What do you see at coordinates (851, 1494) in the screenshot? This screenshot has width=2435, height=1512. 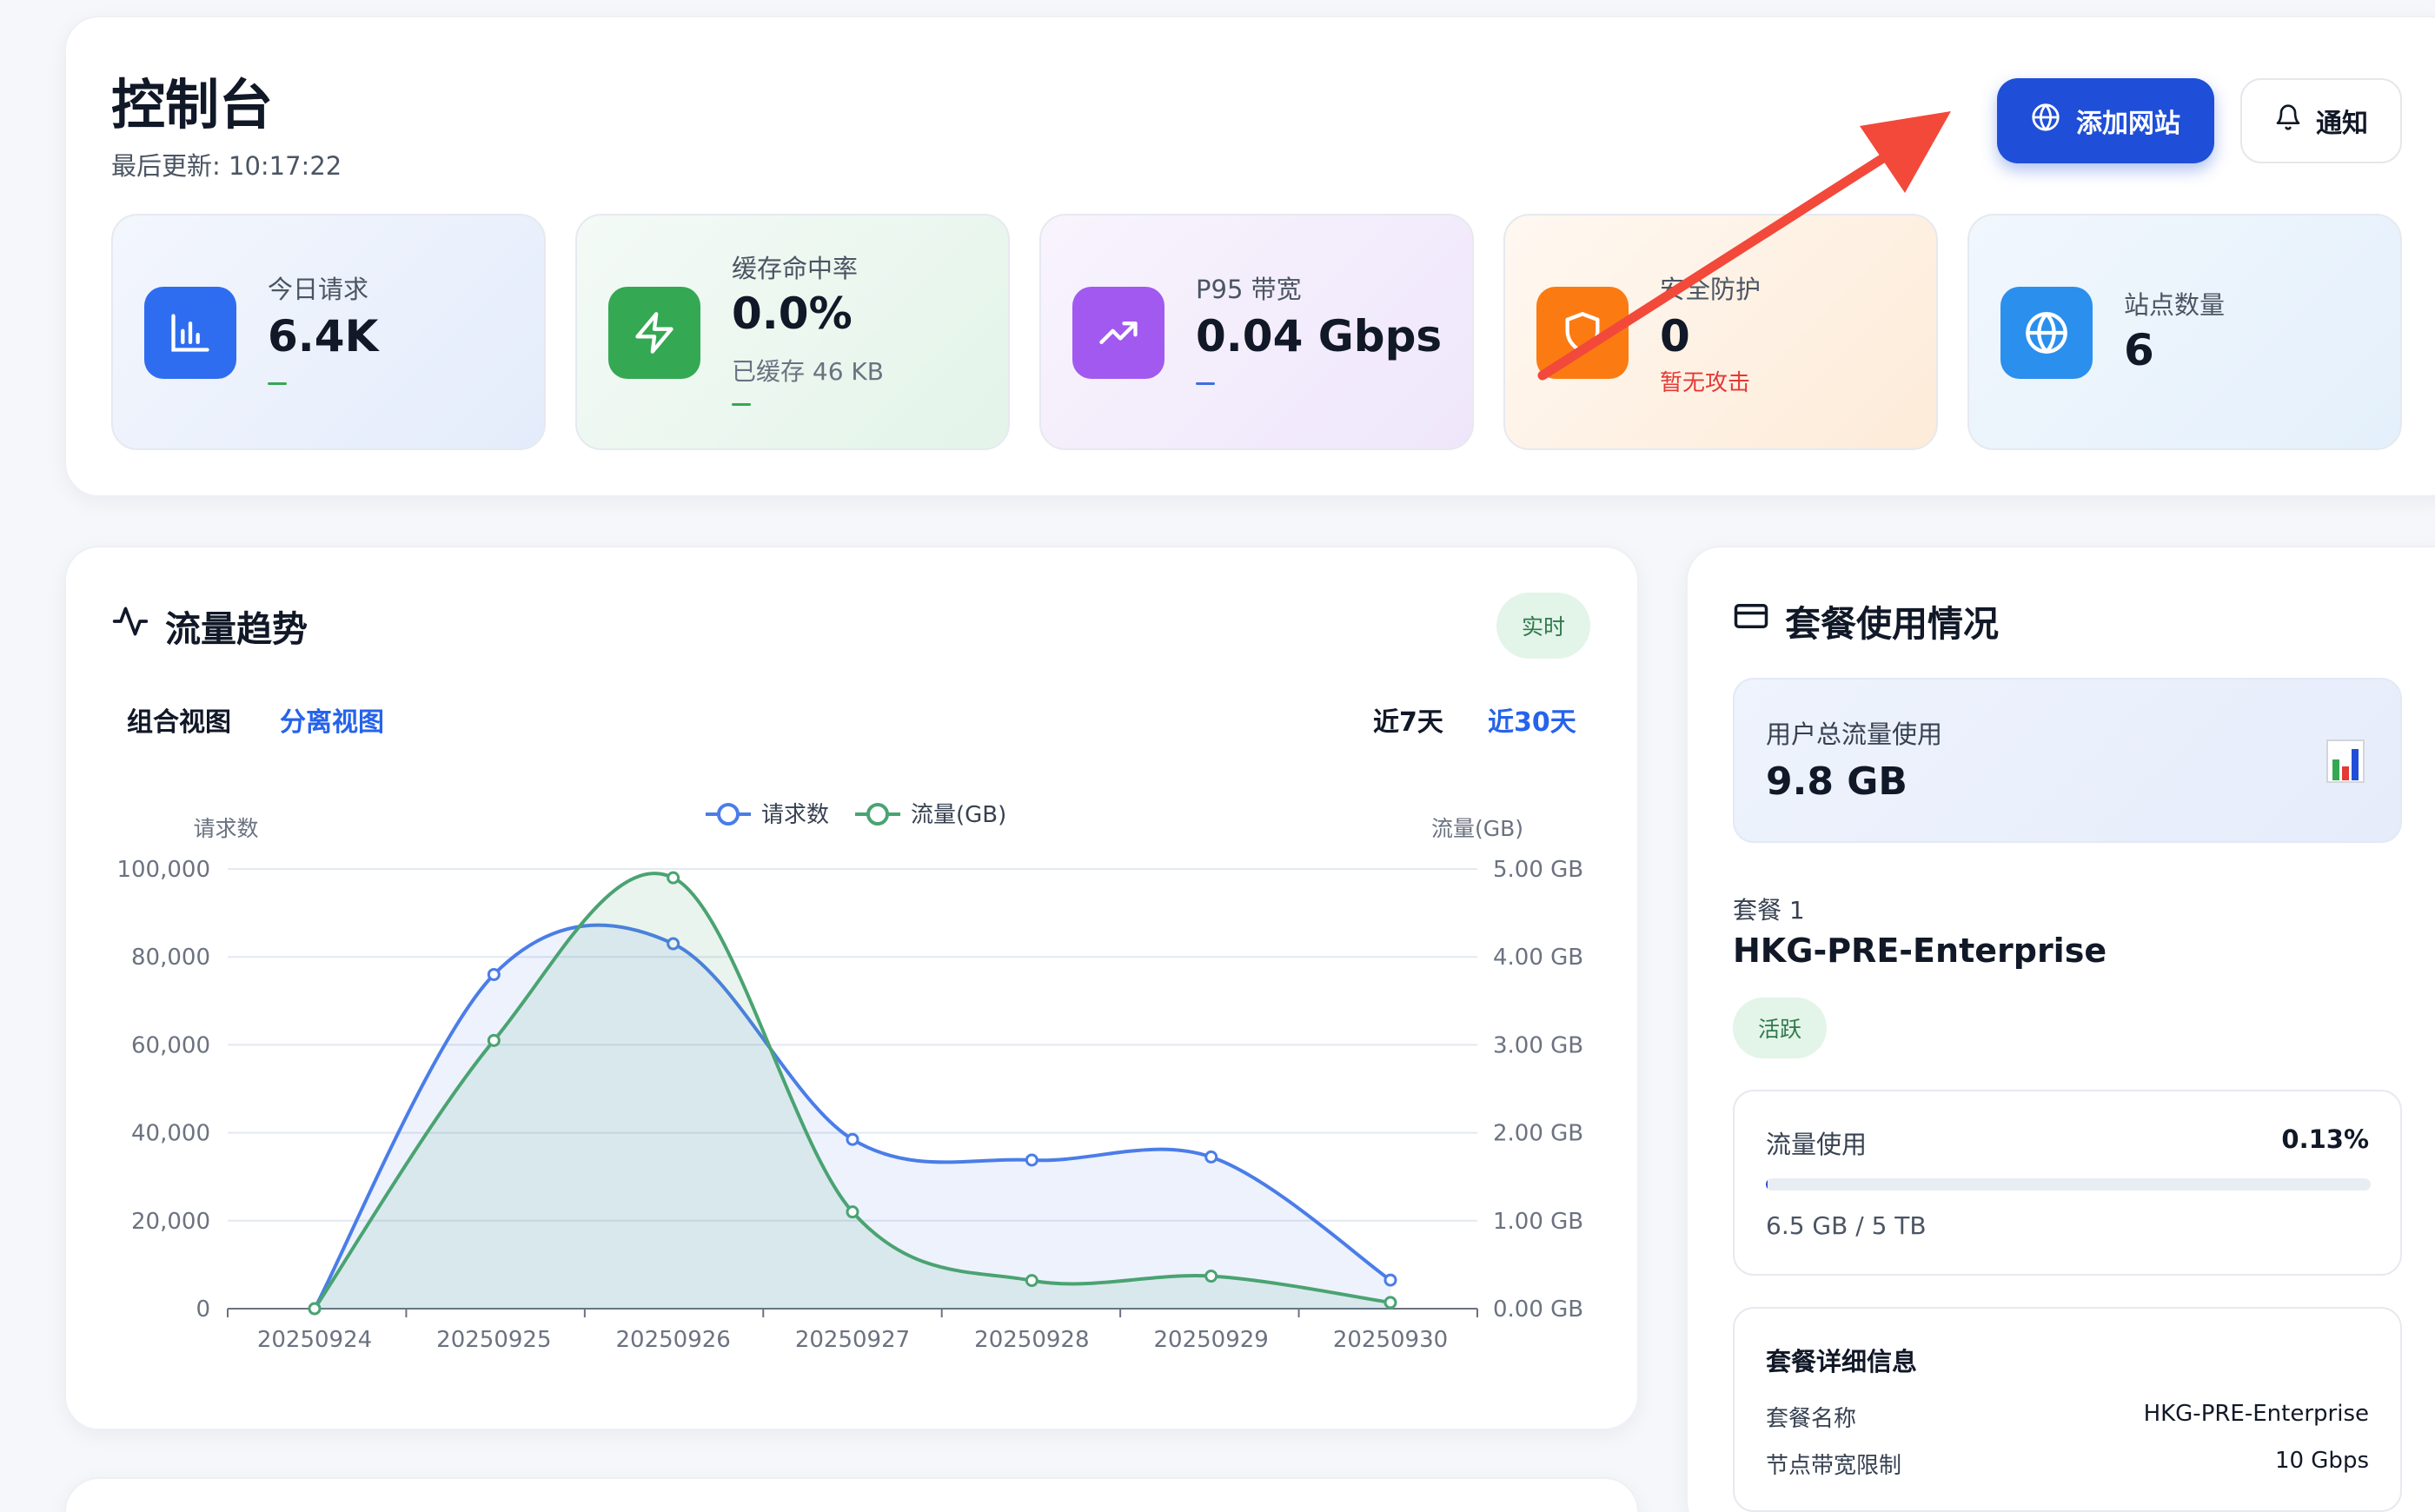 I see `next-section-card` at bounding box center [851, 1494].